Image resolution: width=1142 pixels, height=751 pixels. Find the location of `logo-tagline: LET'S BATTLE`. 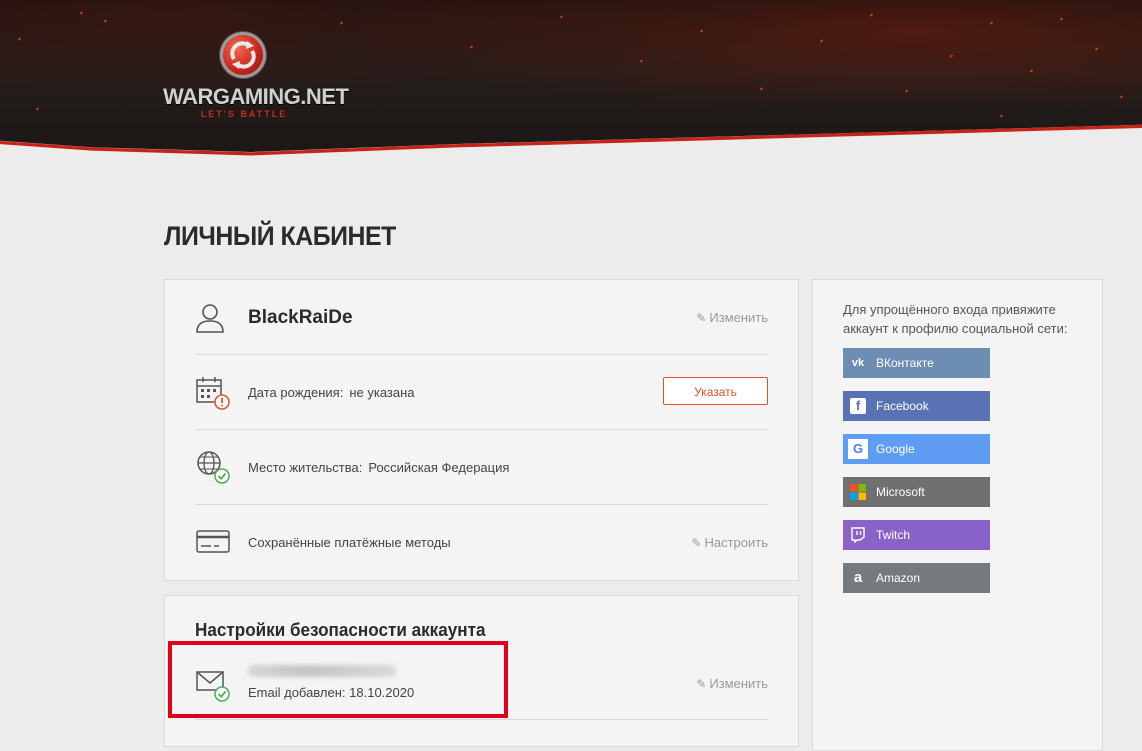

logo-tagline: LET'S BATTLE is located at coordinates (244, 114).